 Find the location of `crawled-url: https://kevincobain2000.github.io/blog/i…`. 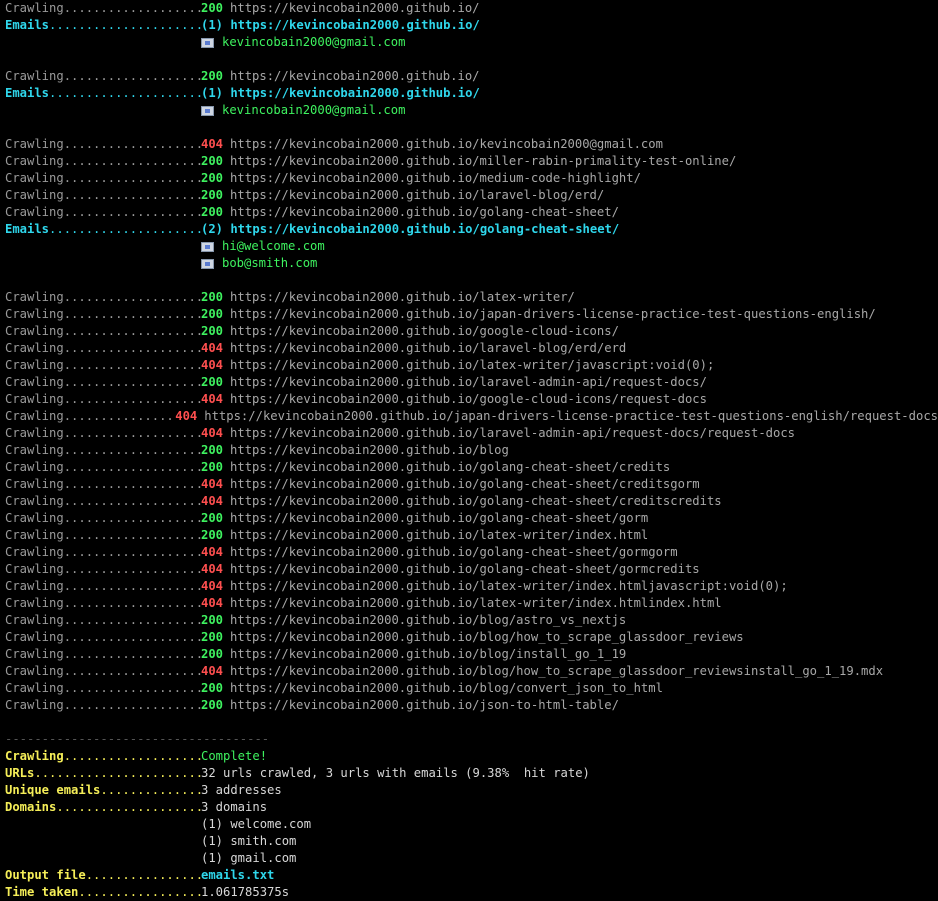

crawled-url: https://kevincobain2000.github.io/blog/i… is located at coordinates (428, 654).